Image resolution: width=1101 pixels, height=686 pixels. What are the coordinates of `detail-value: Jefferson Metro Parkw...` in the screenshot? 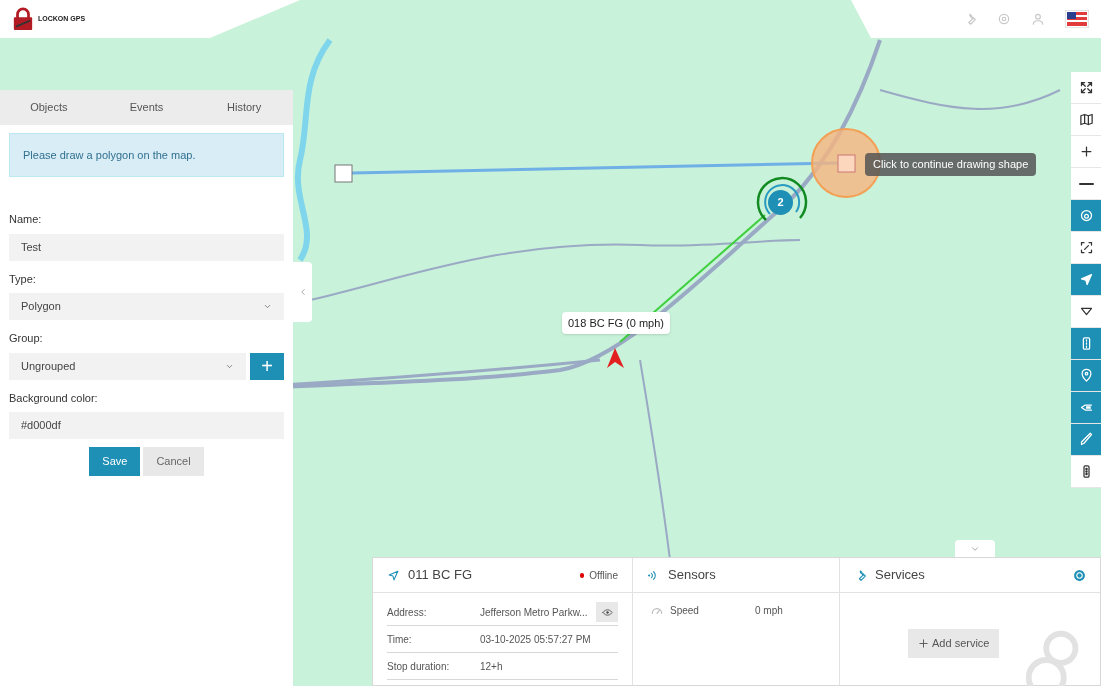 It's located at (534, 612).